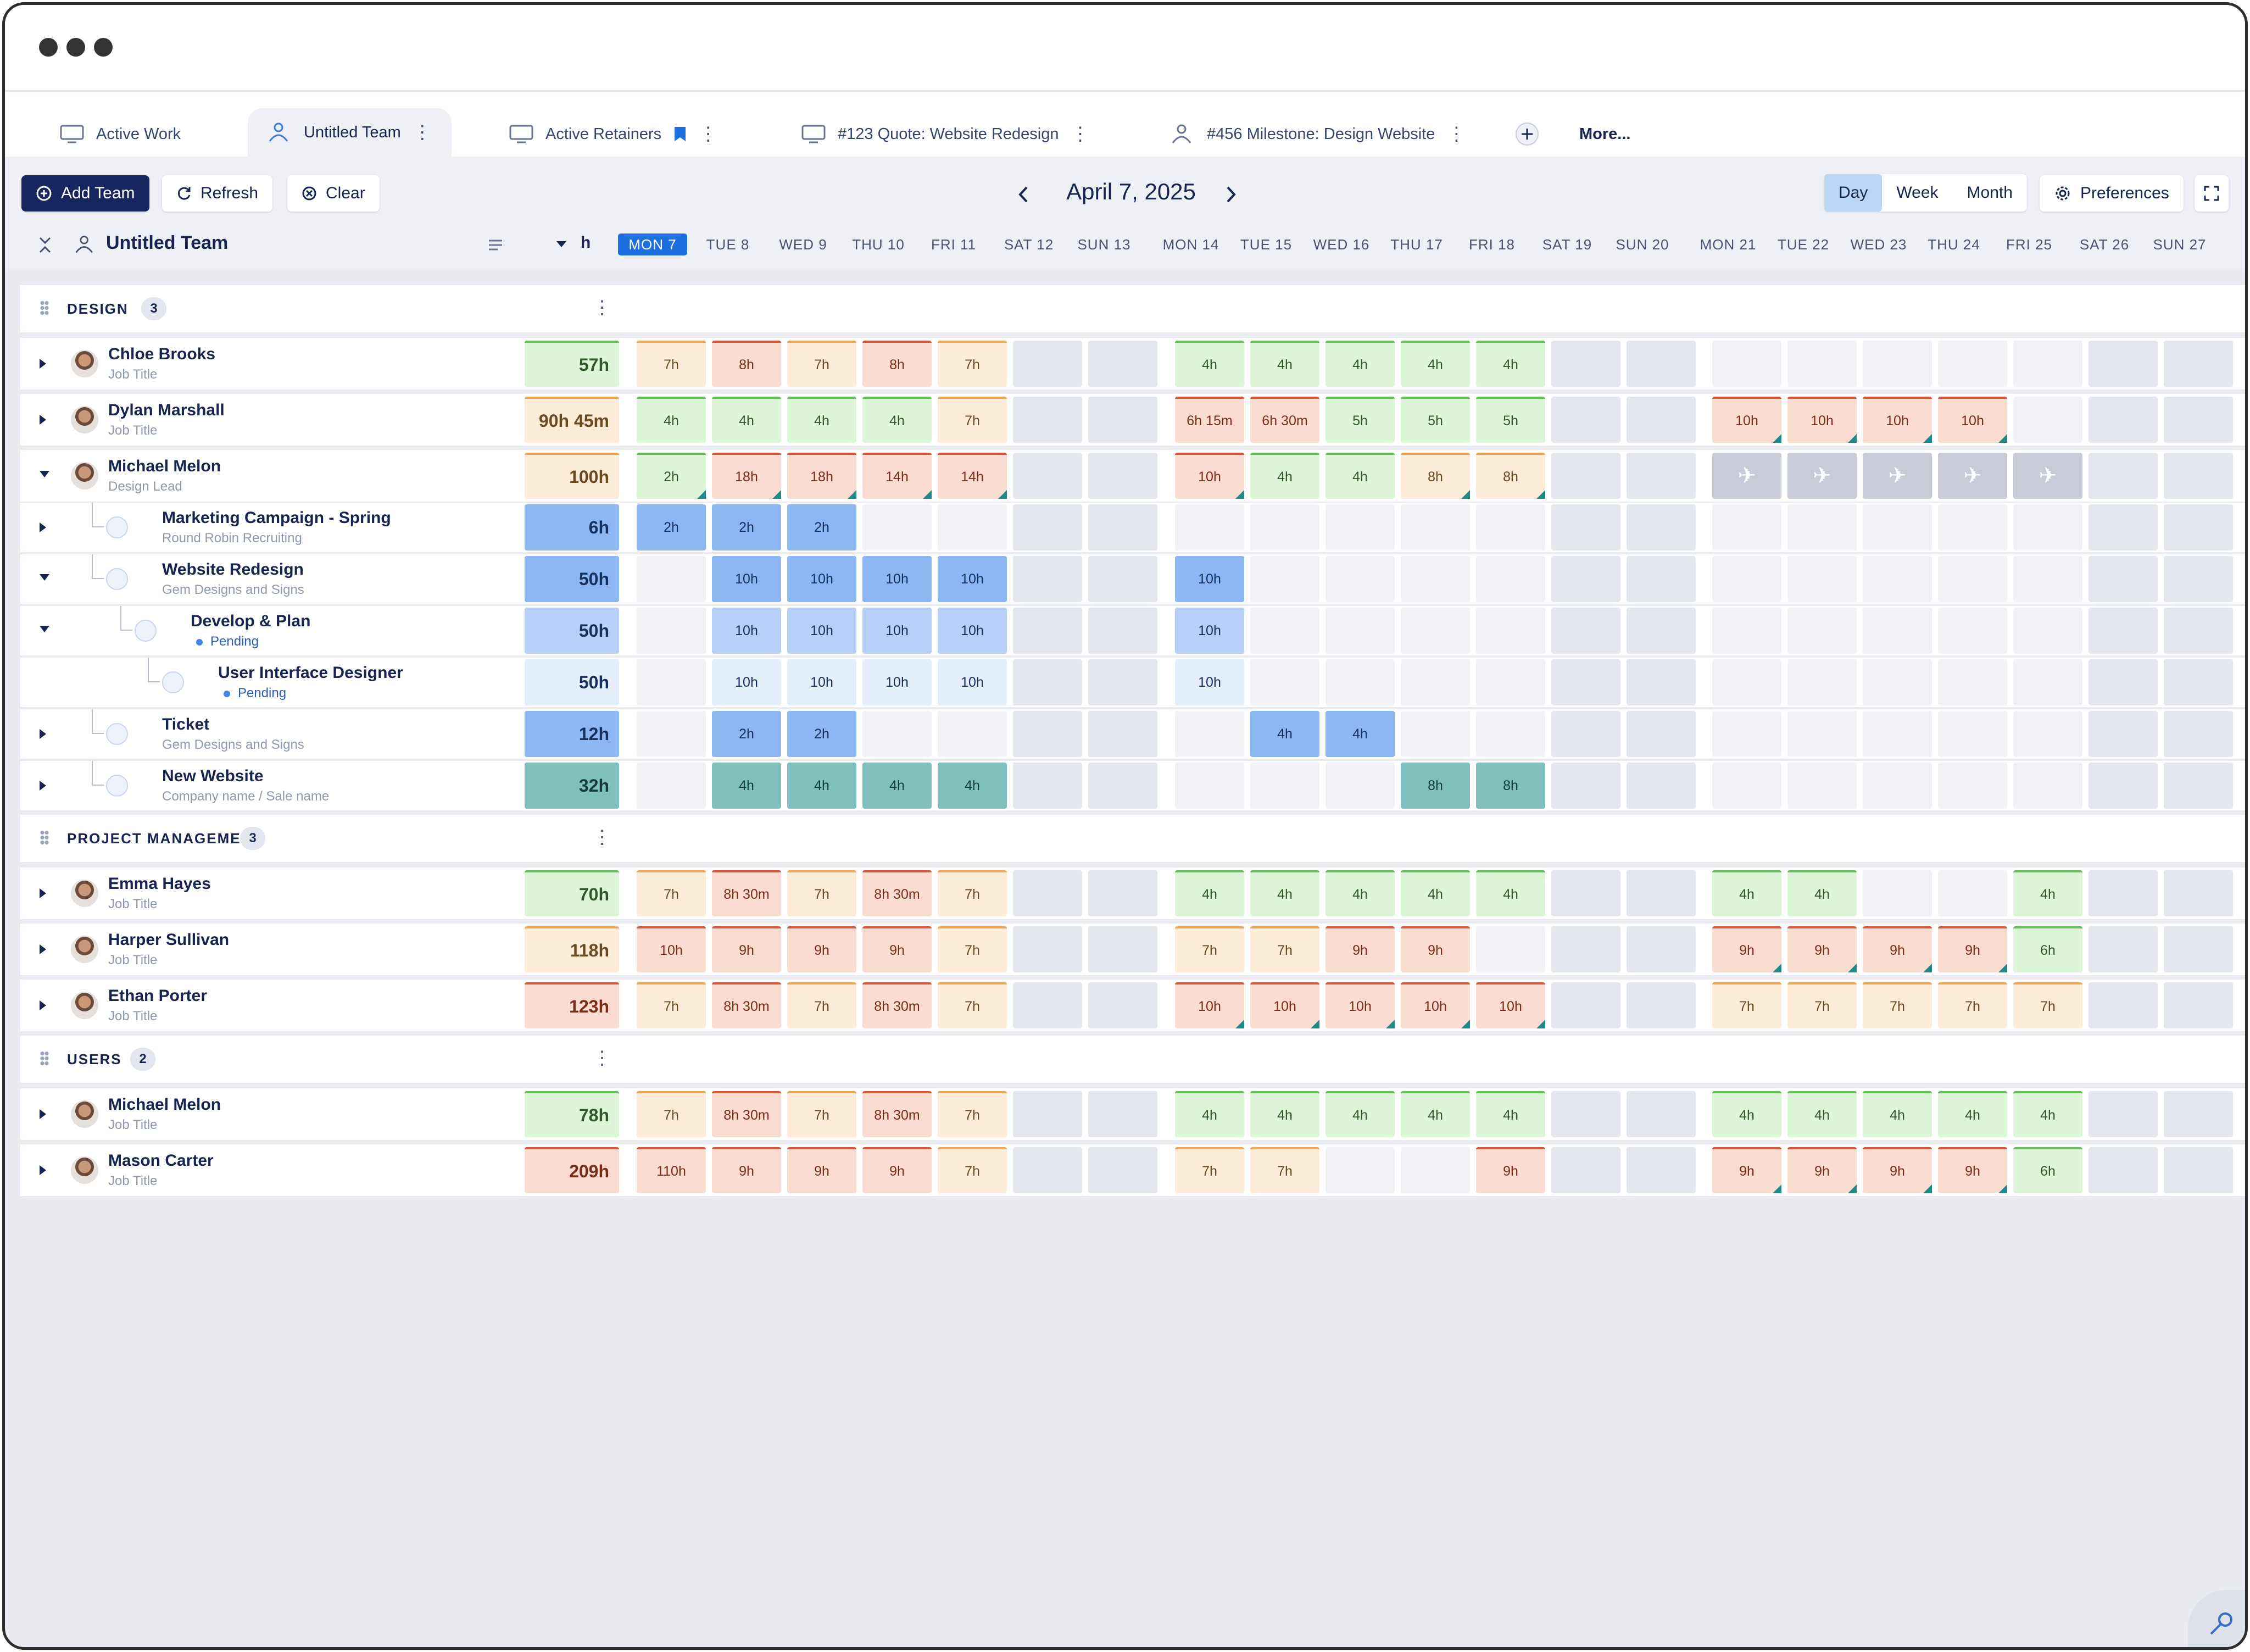 The height and width of the screenshot is (1652, 2250). What do you see at coordinates (251, 621) in the screenshot?
I see `row-name: Develop & Plan` at bounding box center [251, 621].